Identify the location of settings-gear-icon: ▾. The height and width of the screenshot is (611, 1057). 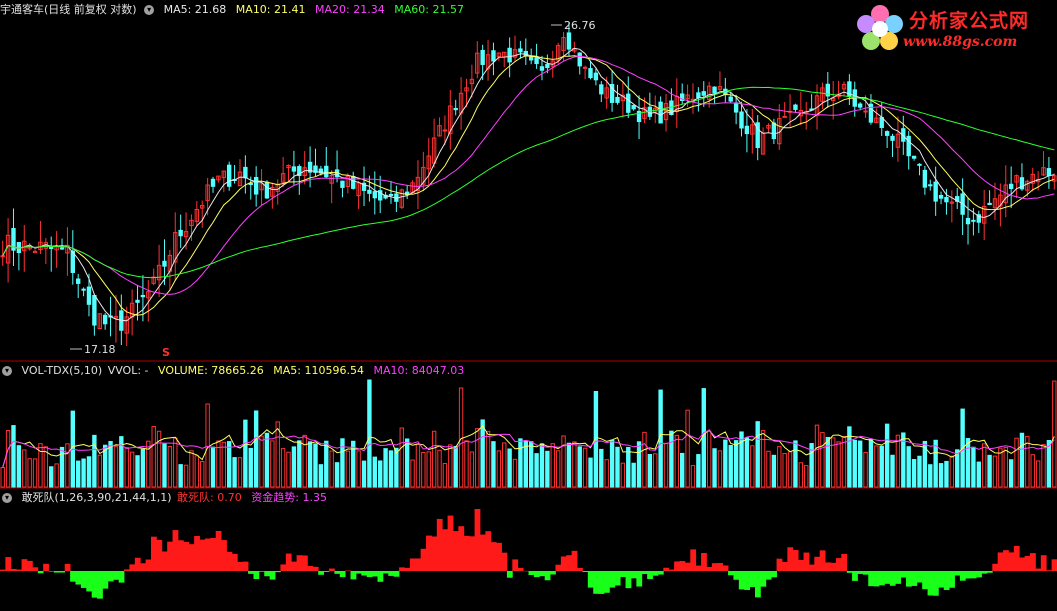
(149, 10).